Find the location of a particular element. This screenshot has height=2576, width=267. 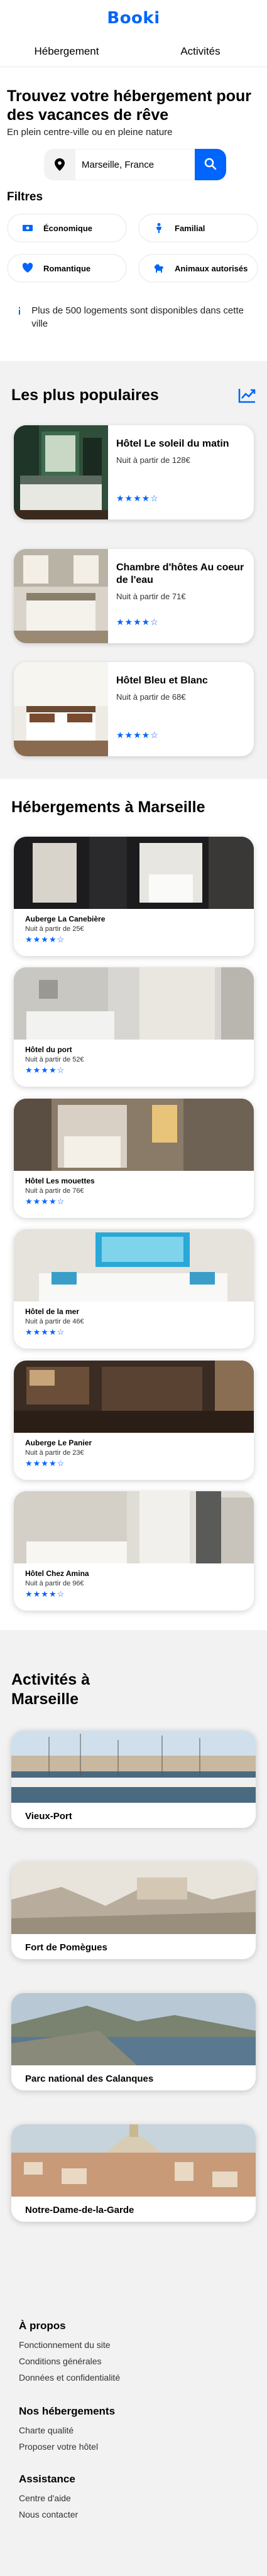

dog-icon is located at coordinates (159, 268).